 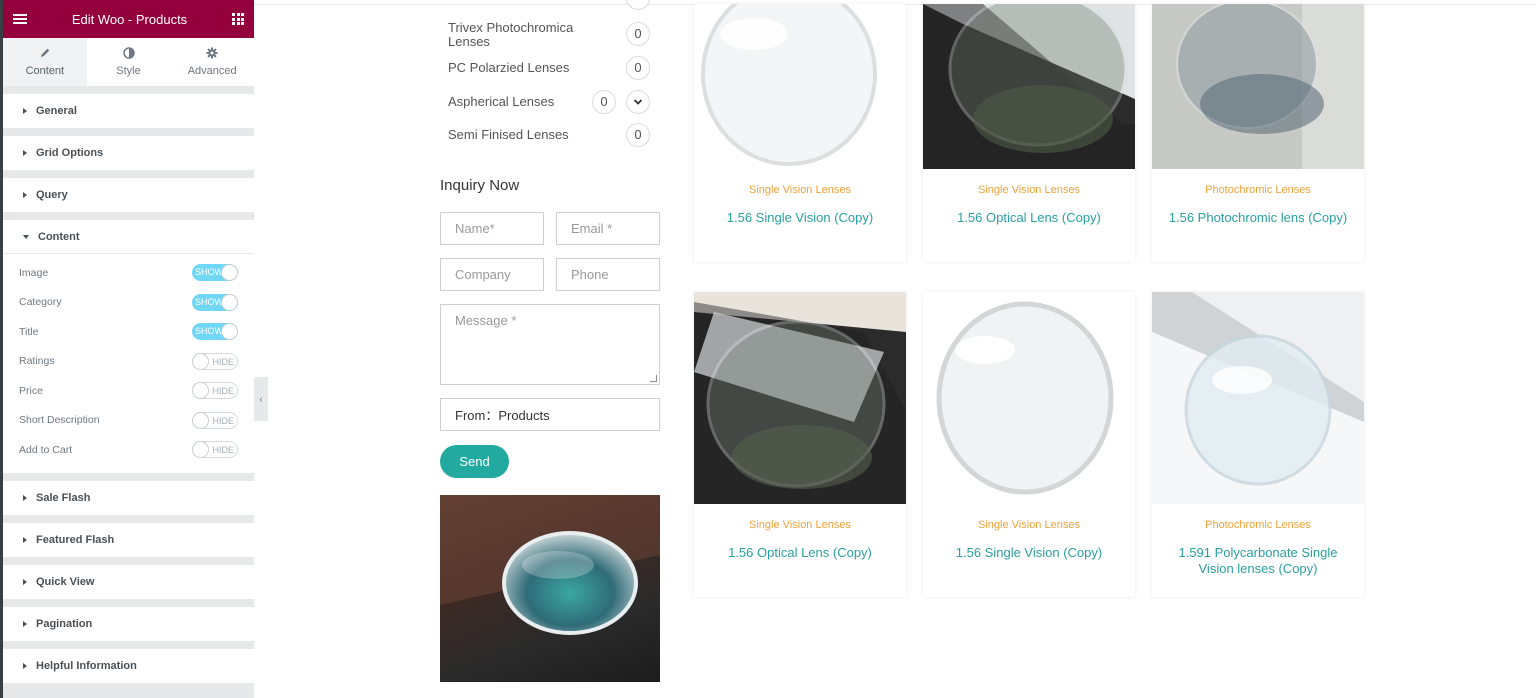 I want to click on section-content: Content, so click(x=128, y=237).